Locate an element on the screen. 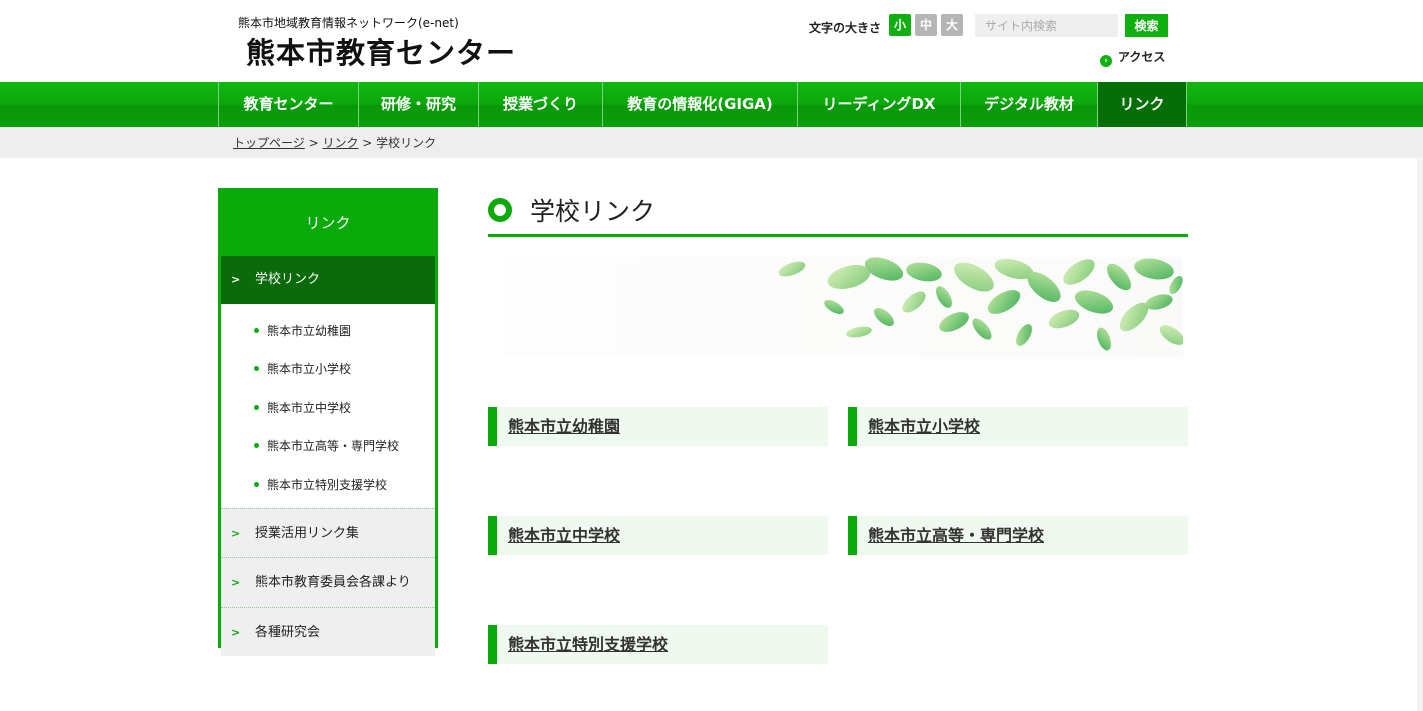  sidebar-sub-item-junior-high: 熊本市立中学校 is located at coordinates (328, 408).